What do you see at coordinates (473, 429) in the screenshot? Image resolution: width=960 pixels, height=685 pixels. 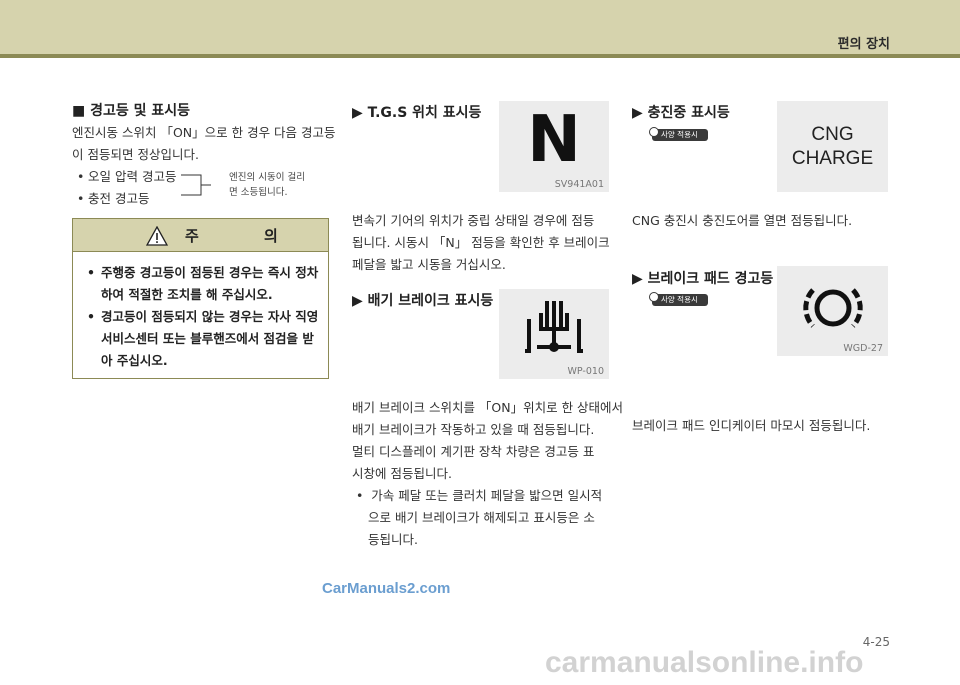 I see `exhaust-text-line: 배기 브레이크가 작동하고 있을 때 점등됩니다.` at bounding box center [473, 429].